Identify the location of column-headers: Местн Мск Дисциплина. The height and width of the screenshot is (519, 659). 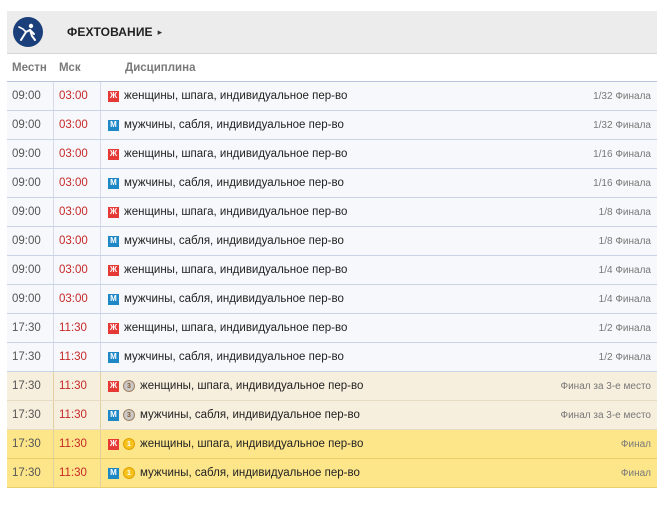
(332, 68).